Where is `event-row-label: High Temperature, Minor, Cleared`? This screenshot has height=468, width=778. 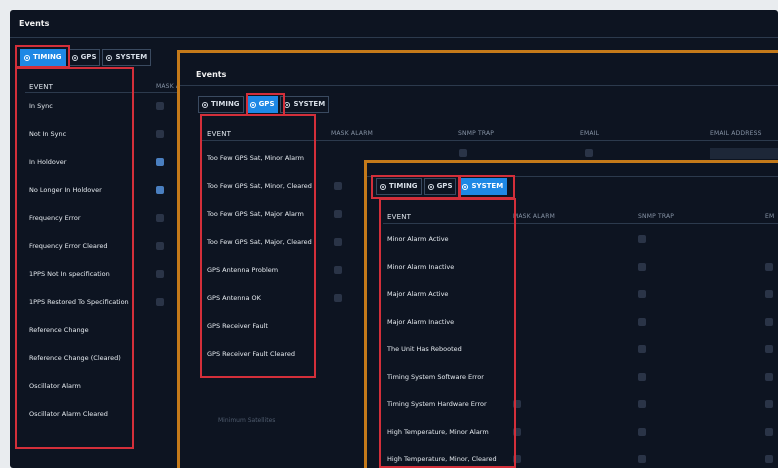
event-row-label: High Temperature, Minor, Cleared is located at coordinates (442, 459).